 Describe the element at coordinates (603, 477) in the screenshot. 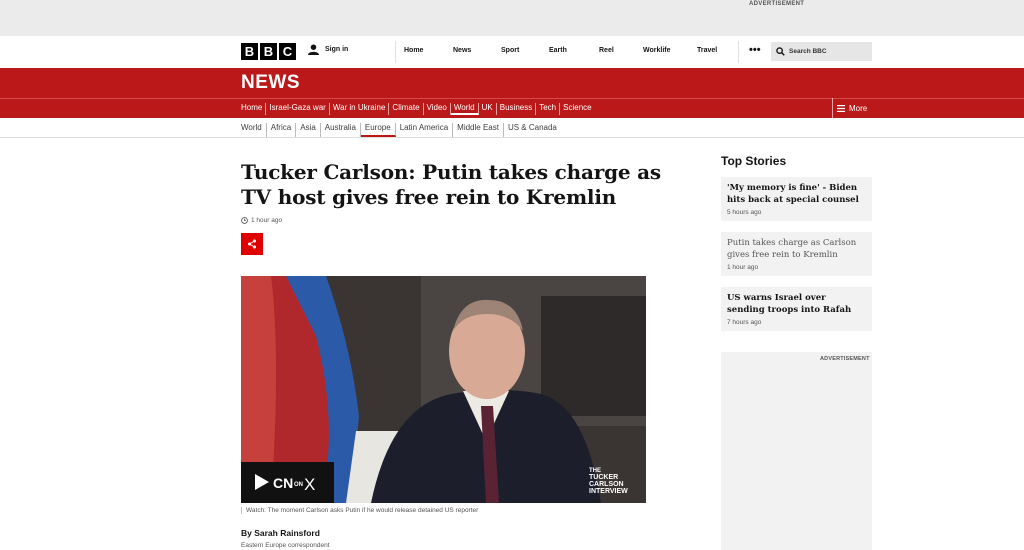

I see `svg-text: TUCKER` at that location.